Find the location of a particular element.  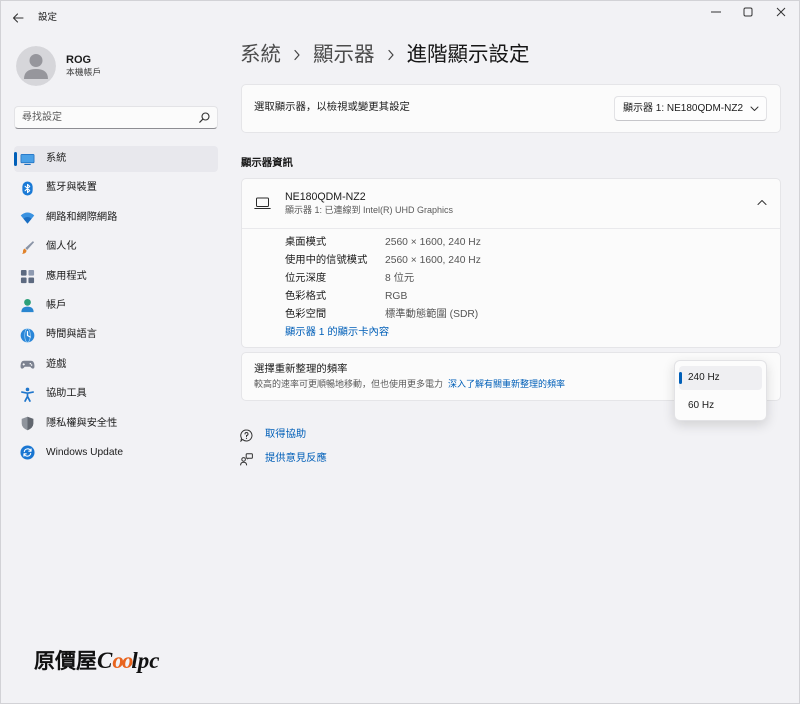

sidebar-item-gaming: 遊戲 is located at coordinates (116, 365).